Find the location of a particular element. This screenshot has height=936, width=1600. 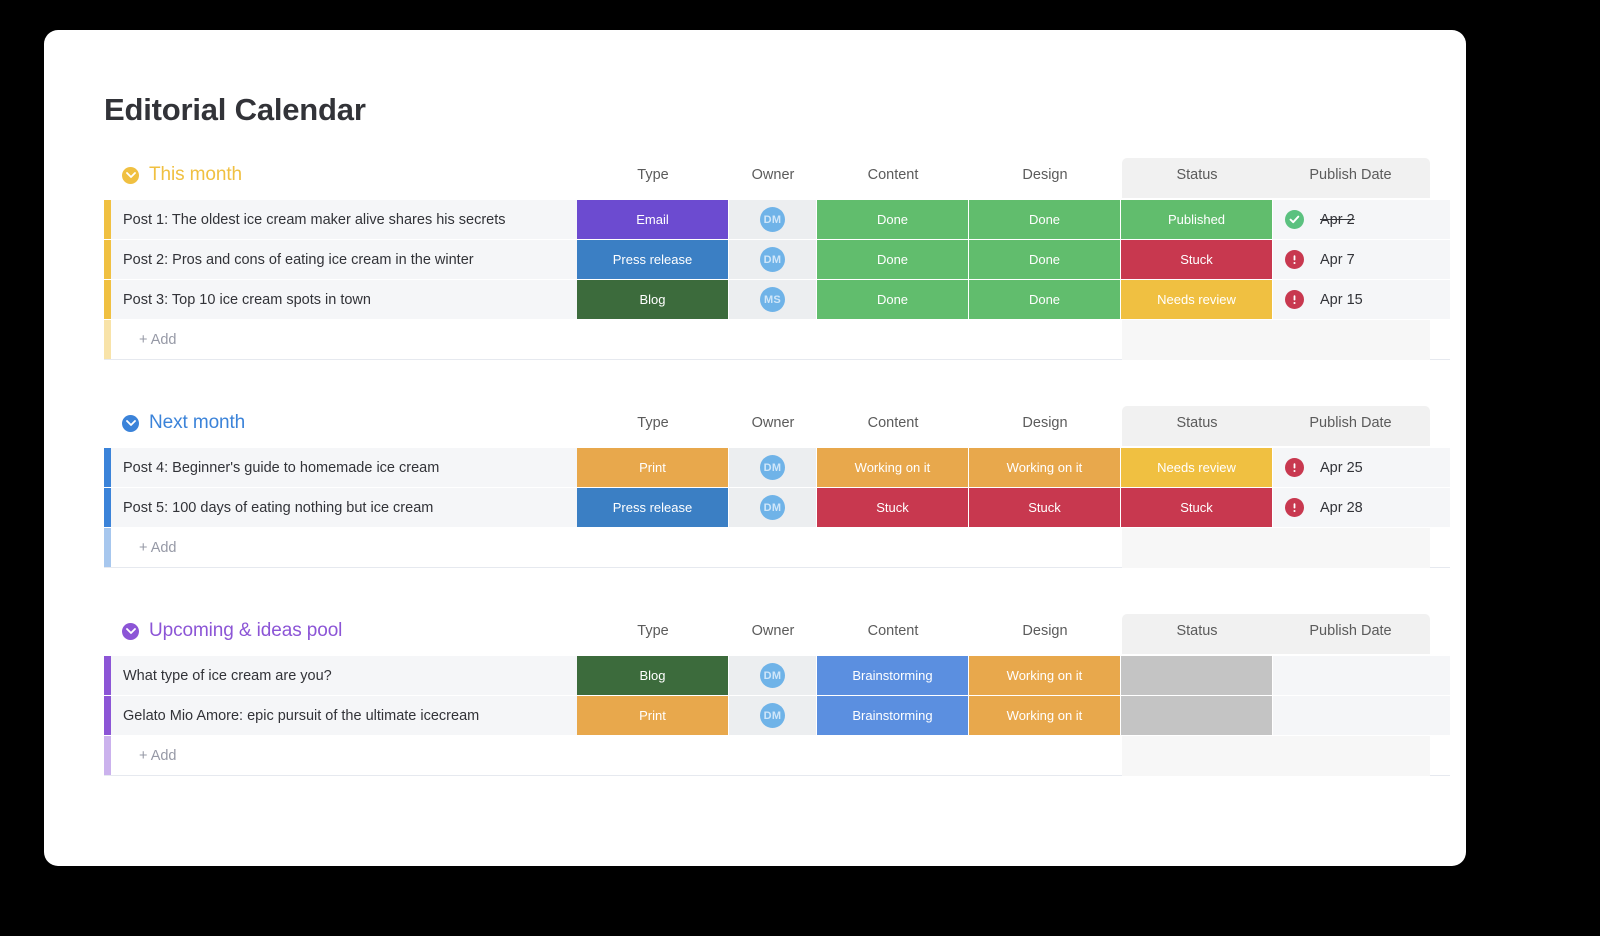

group-title: This month is located at coordinates (195, 175).